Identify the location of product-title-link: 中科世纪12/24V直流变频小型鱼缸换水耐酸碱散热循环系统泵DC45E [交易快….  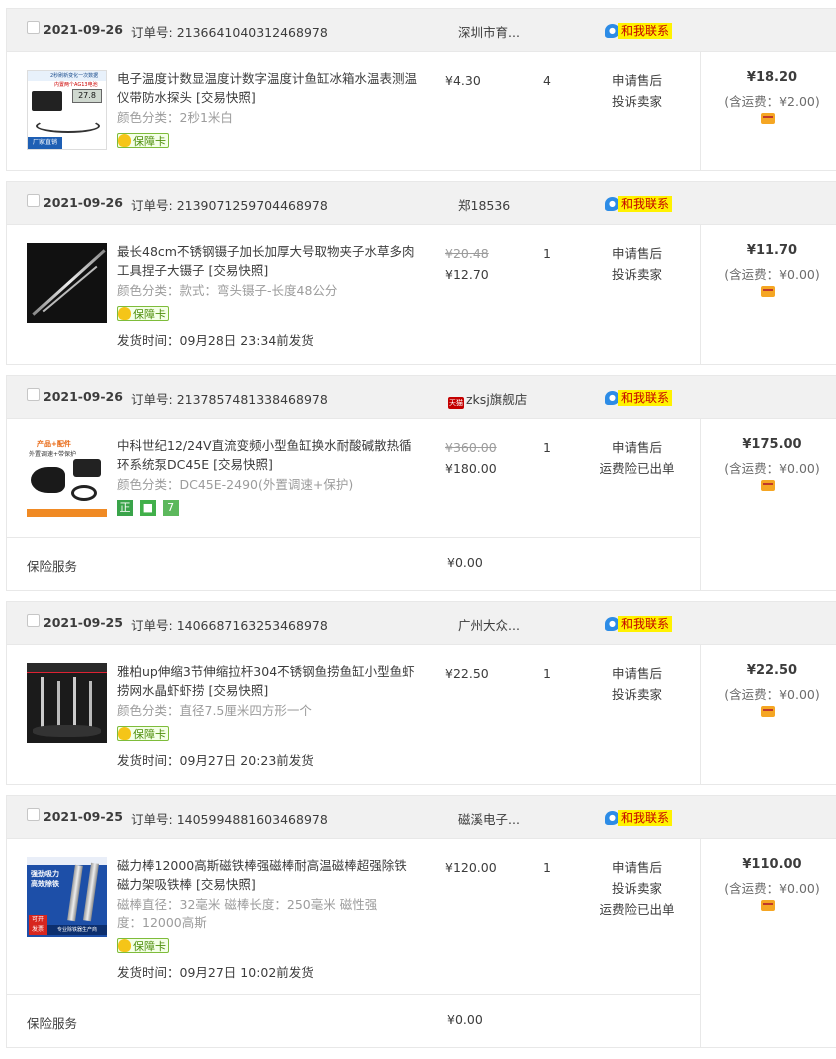
(267, 455).